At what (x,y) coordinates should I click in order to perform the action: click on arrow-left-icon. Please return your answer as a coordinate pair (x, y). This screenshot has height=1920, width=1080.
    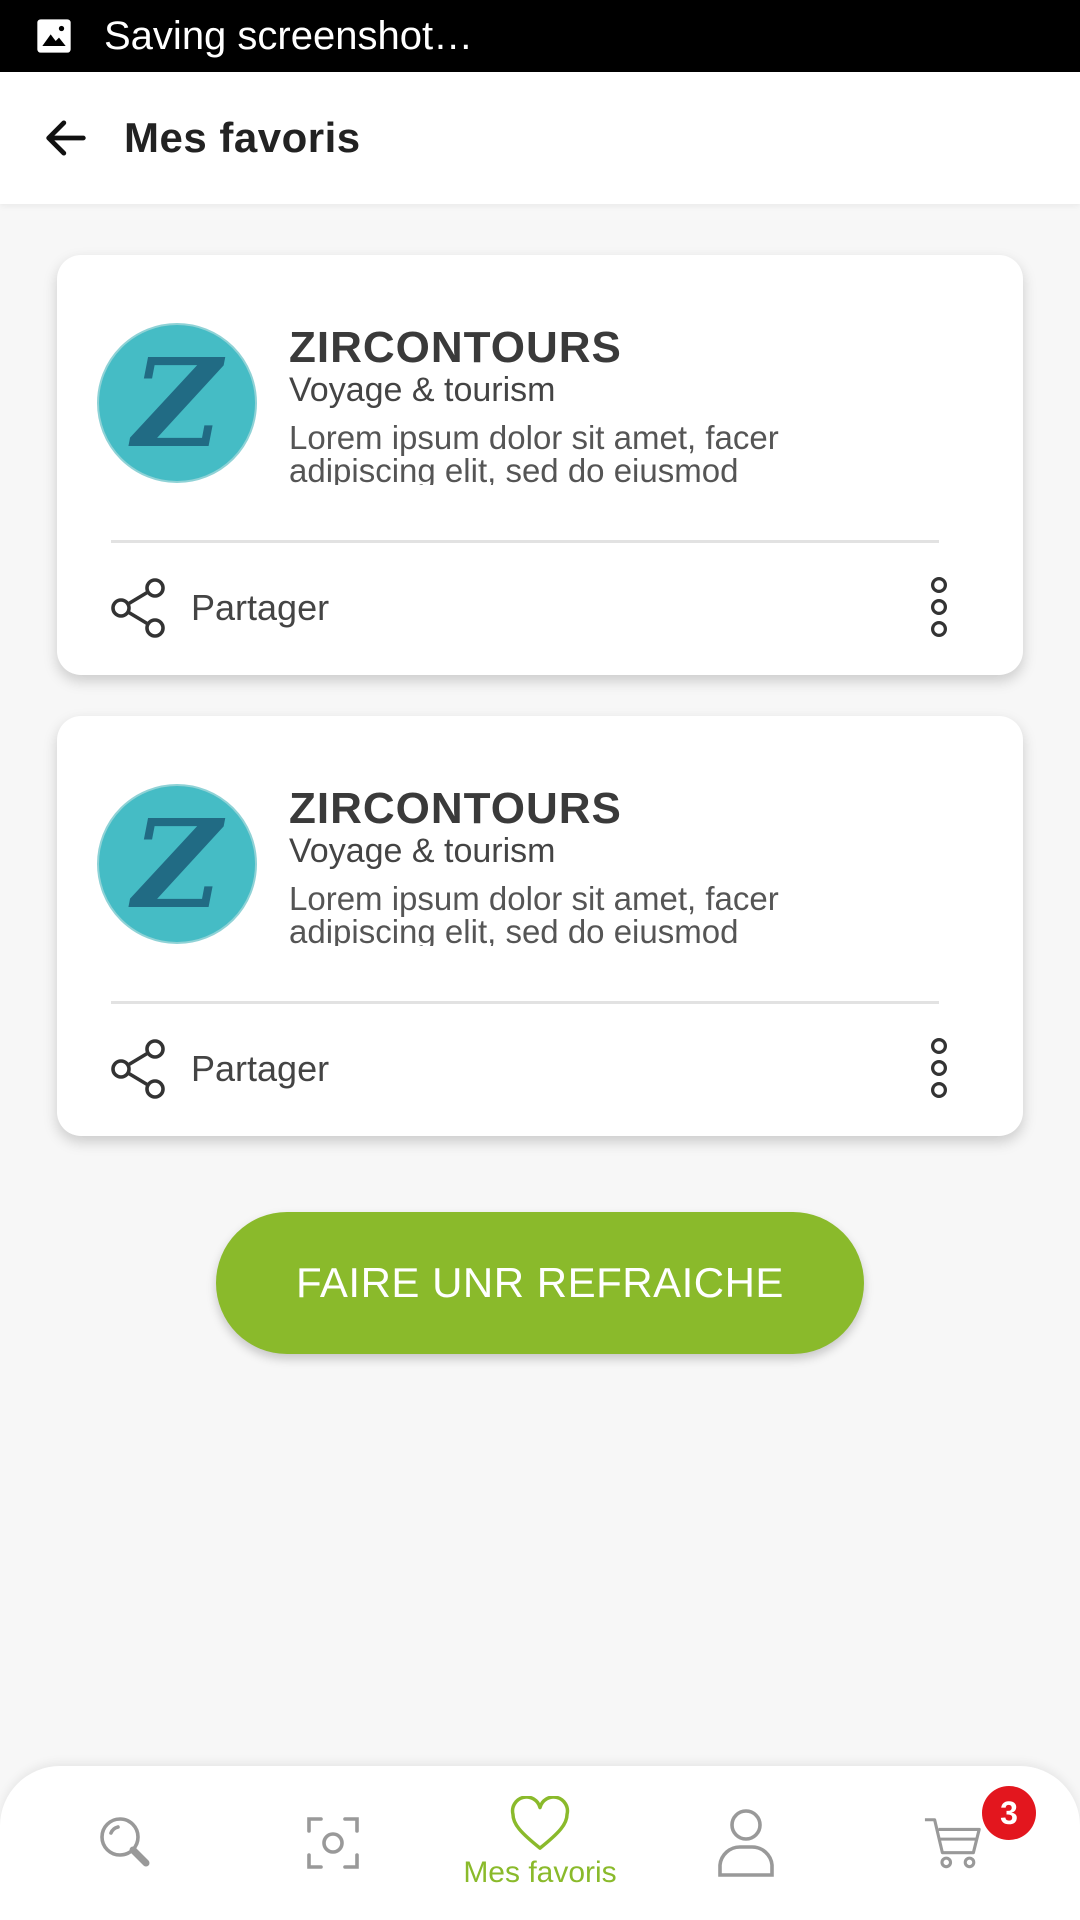
    Looking at the image, I should click on (66, 138).